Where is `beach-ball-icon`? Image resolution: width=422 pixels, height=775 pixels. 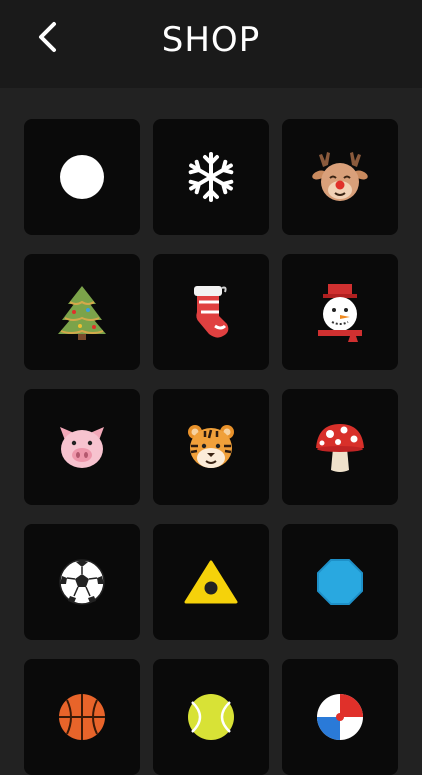
beach-ball-icon is located at coordinates (340, 717).